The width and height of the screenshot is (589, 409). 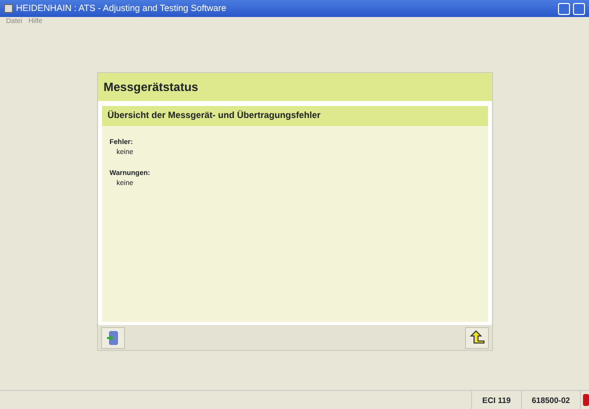 What do you see at coordinates (295, 116) in the screenshot?
I see `panel-subtitle: Übersicht der Messgerät- und Übertragungsfehler` at bounding box center [295, 116].